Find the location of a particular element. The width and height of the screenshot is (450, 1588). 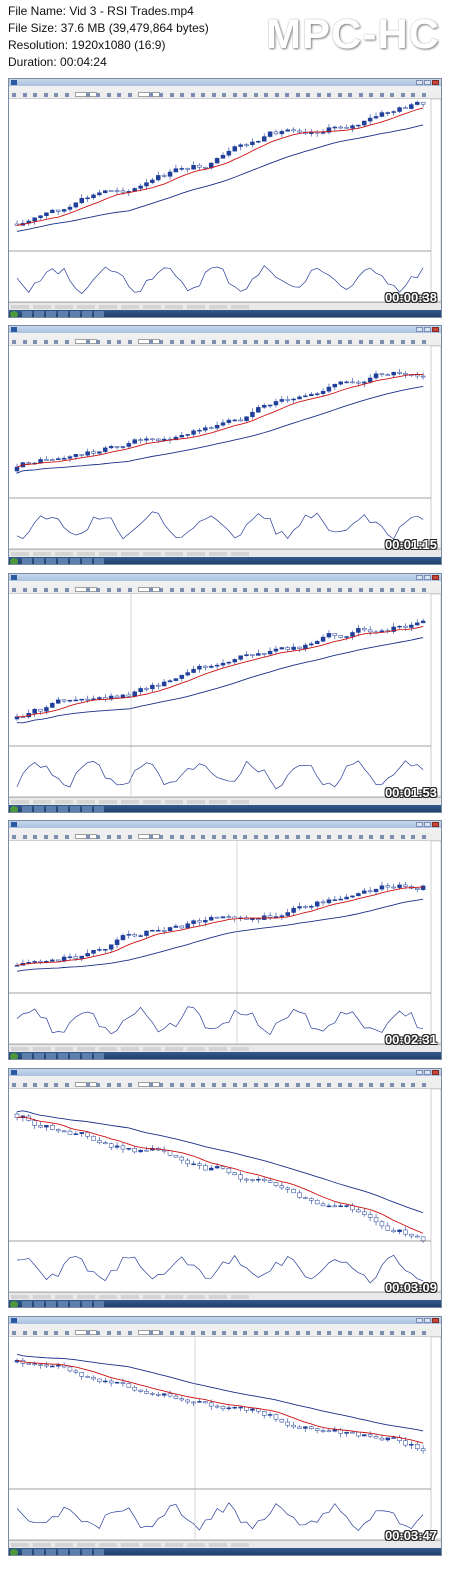

minimize-icon is located at coordinates (419, 824).